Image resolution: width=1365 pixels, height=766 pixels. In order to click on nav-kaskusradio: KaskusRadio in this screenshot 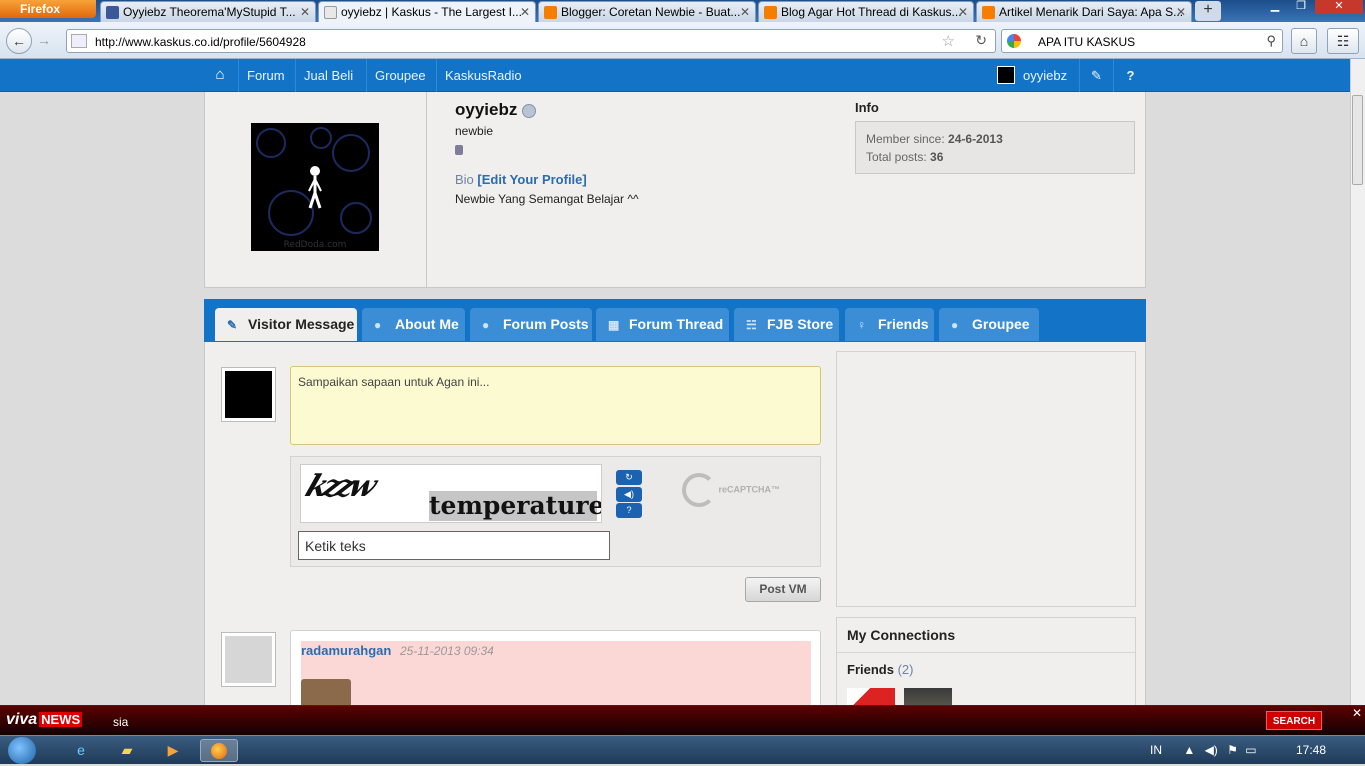, I will do `click(483, 75)`.